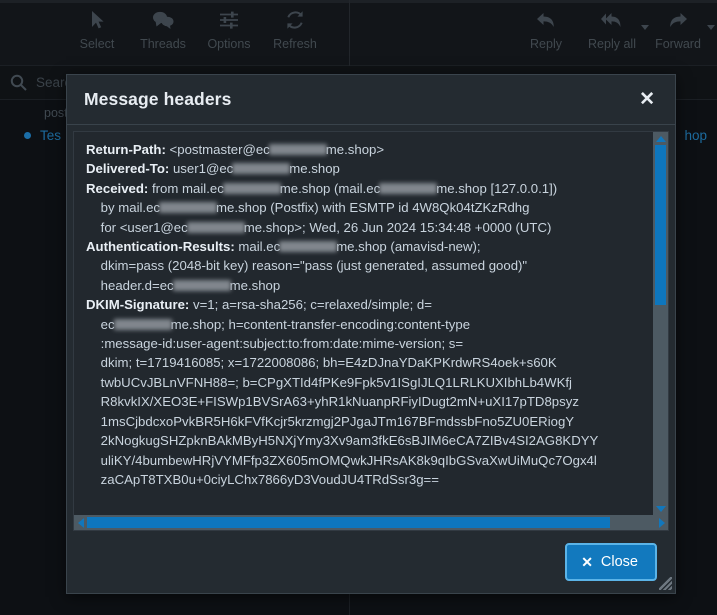 This screenshot has height=615, width=717. What do you see at coordinates (371, 562) in the screenshot?
I see `dialog-footer: ✕ Close` at bounding box center [371, 562].